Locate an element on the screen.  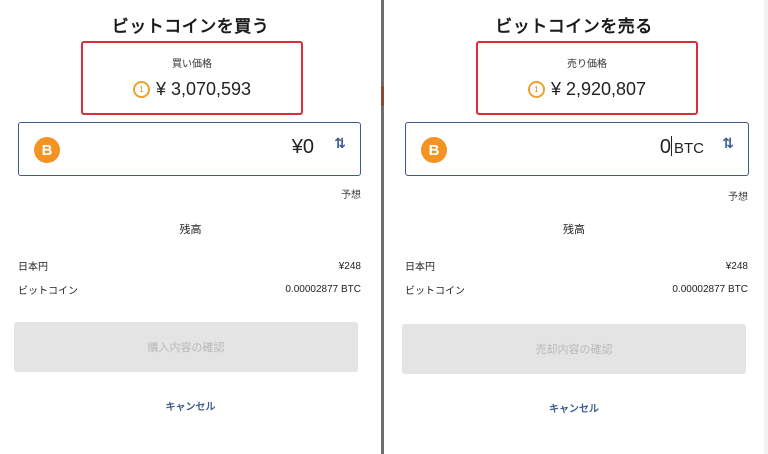
buy-price-box: 買い価格 1 ¥ 3,070,593 is located at coordinates (192, 78).